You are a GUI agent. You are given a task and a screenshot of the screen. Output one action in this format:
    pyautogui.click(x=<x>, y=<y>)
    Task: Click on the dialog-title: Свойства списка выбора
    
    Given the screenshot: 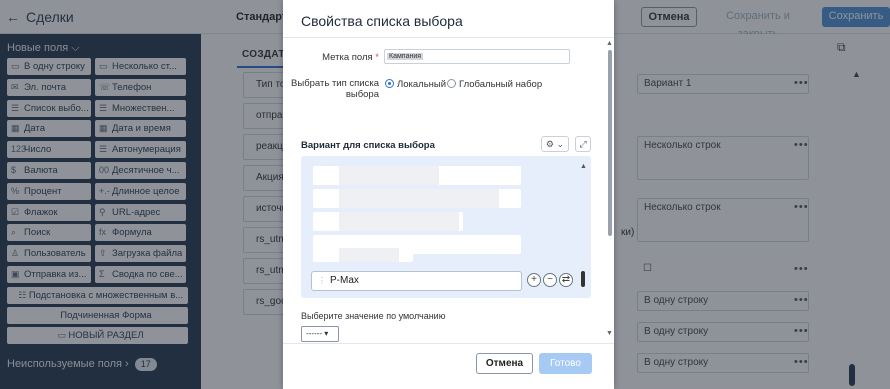 What is the action you would take?
    pyautogui.click(x=382, y=21)
    